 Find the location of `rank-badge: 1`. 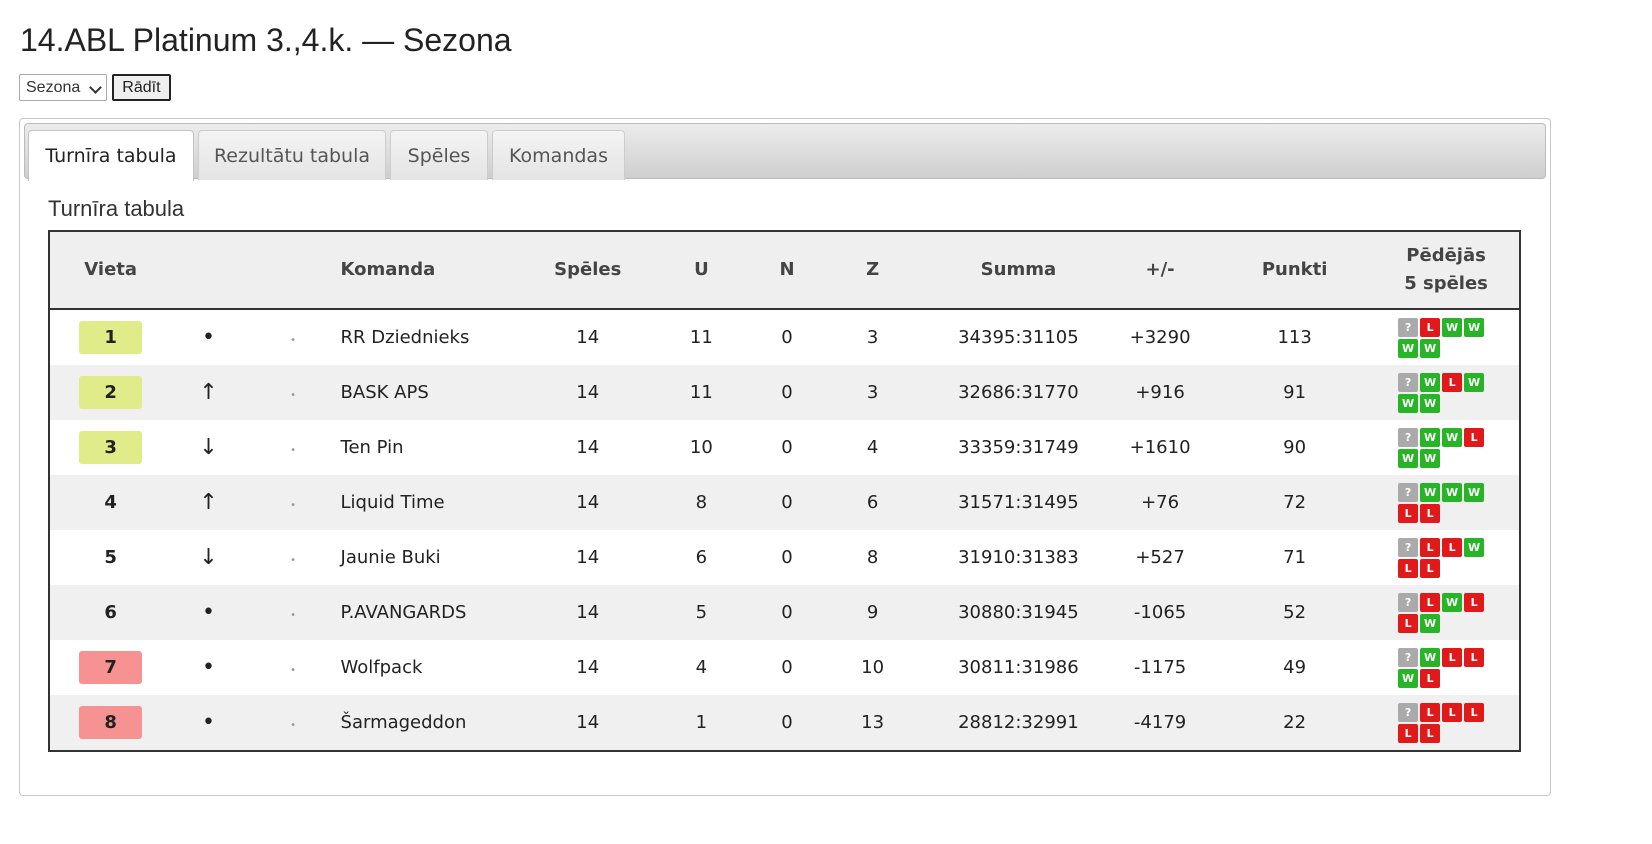

rank-badge: 1 is located at coordinates (111, 337).